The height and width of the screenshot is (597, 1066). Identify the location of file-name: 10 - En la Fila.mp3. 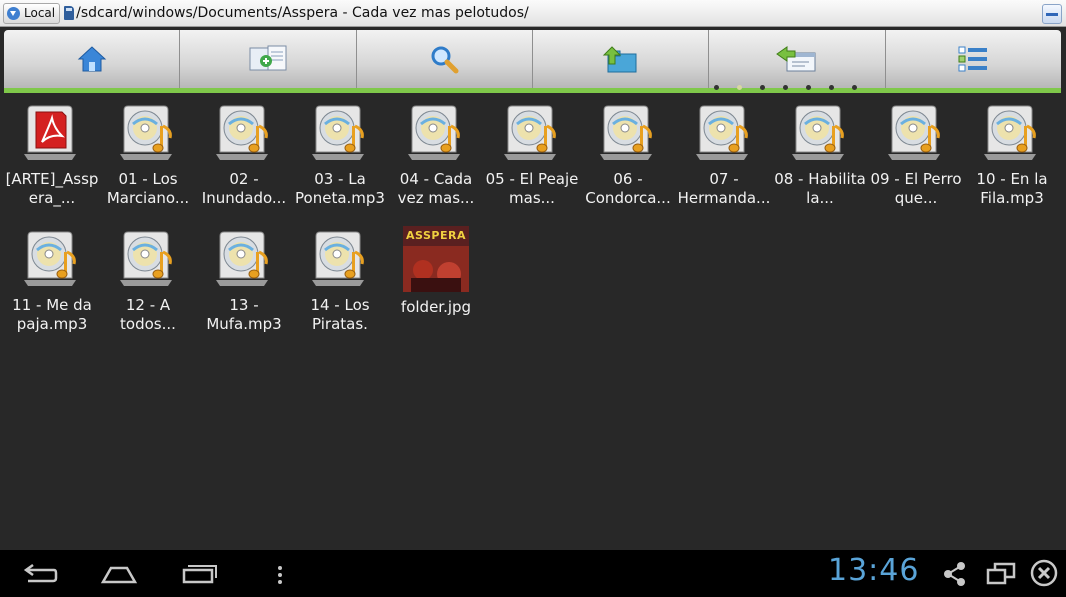
(1012, 188).